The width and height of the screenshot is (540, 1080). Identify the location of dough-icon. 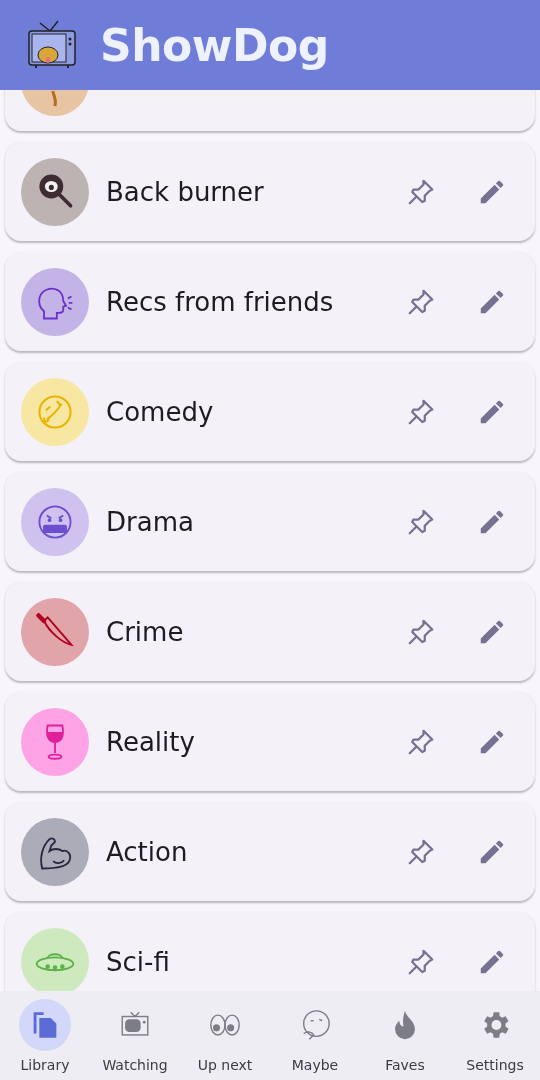
(55, 98).